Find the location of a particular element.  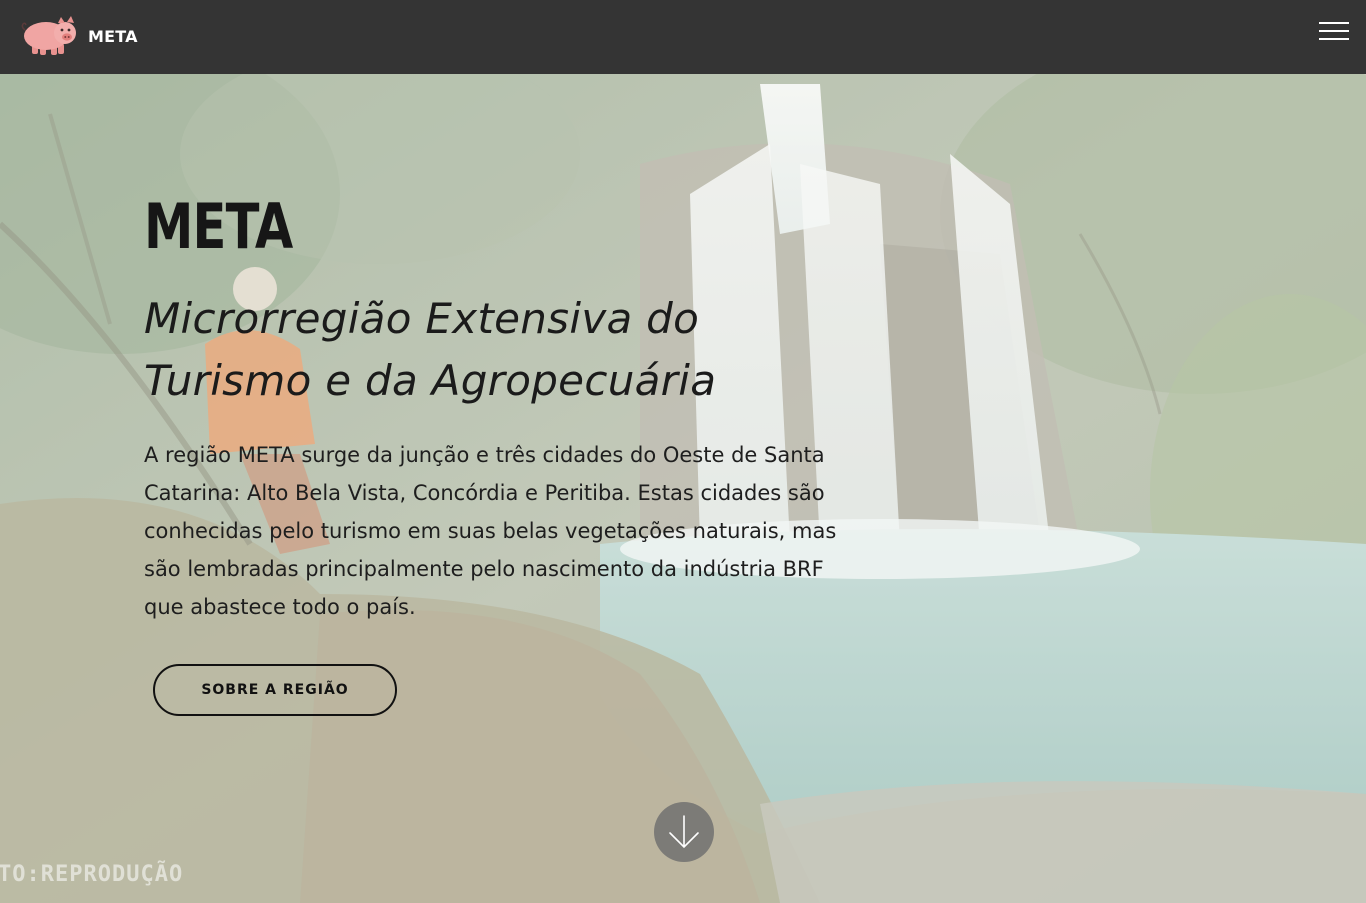

top-navbar: META is located at coordinates (683, 37).